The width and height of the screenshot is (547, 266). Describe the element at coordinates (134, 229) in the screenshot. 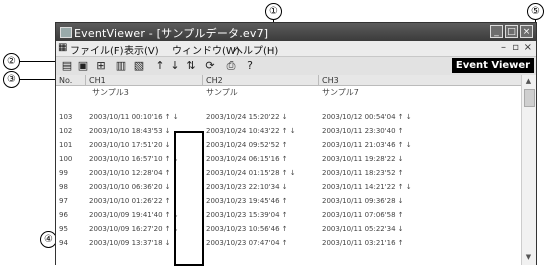

I see `table-cell-ch1: 2003/10/09 16:27'20 ↑ ↓` at that location.